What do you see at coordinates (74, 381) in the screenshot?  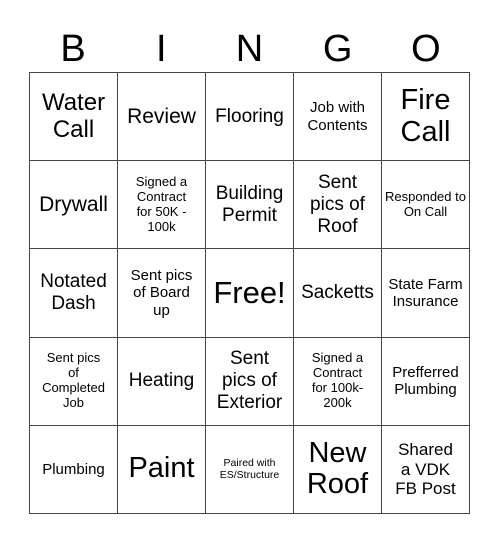 I see `bingo-cell: Sent pics of Completed Job` at bounding box center [74, 381].